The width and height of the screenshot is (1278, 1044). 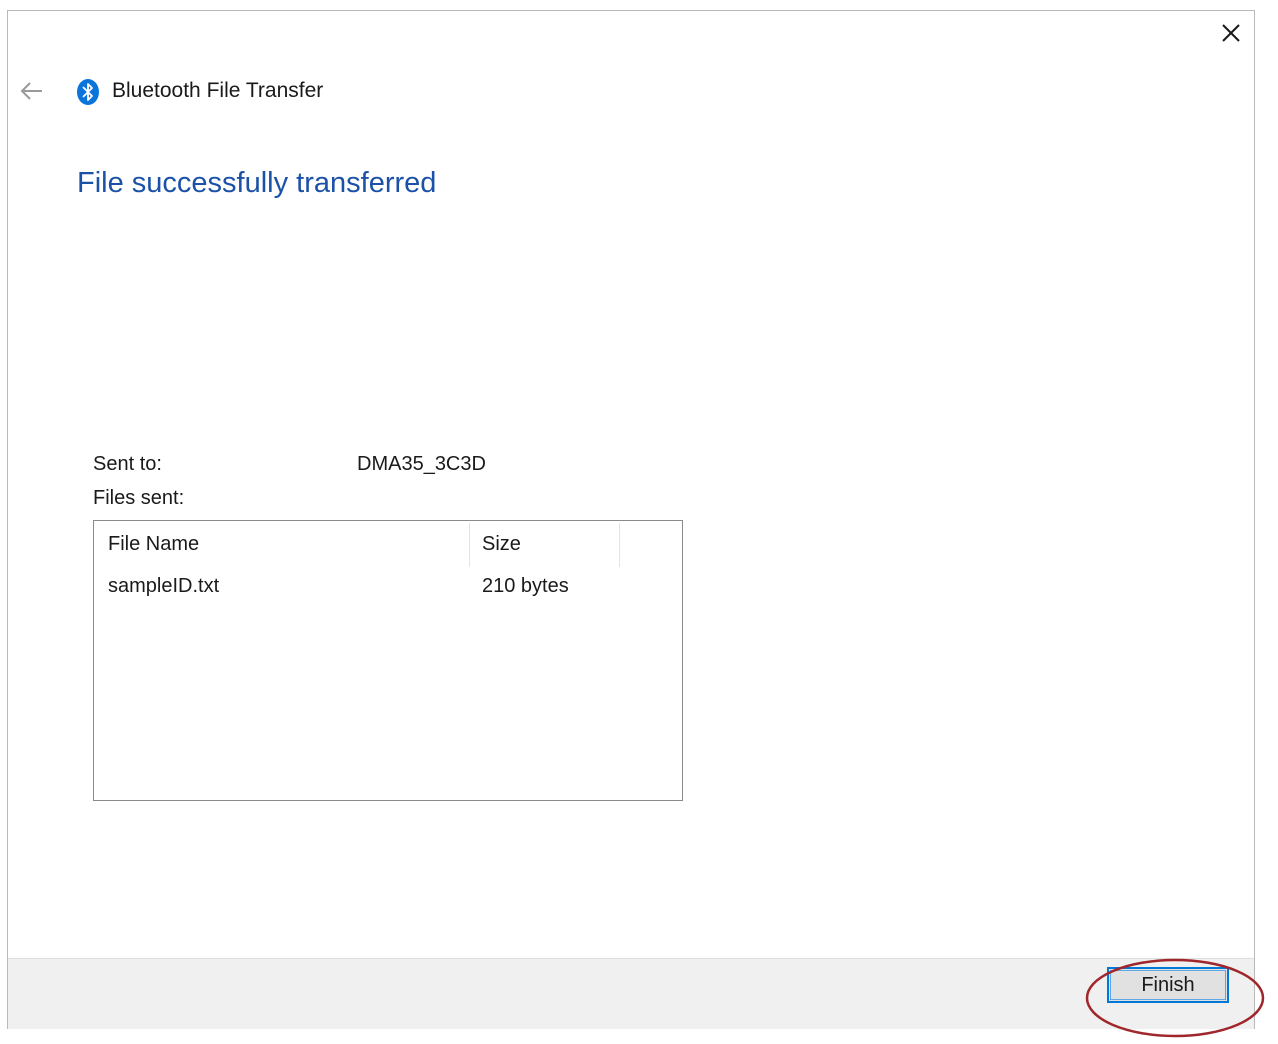 I want to click on back-arrow-icon, so click(x=31, y=91).